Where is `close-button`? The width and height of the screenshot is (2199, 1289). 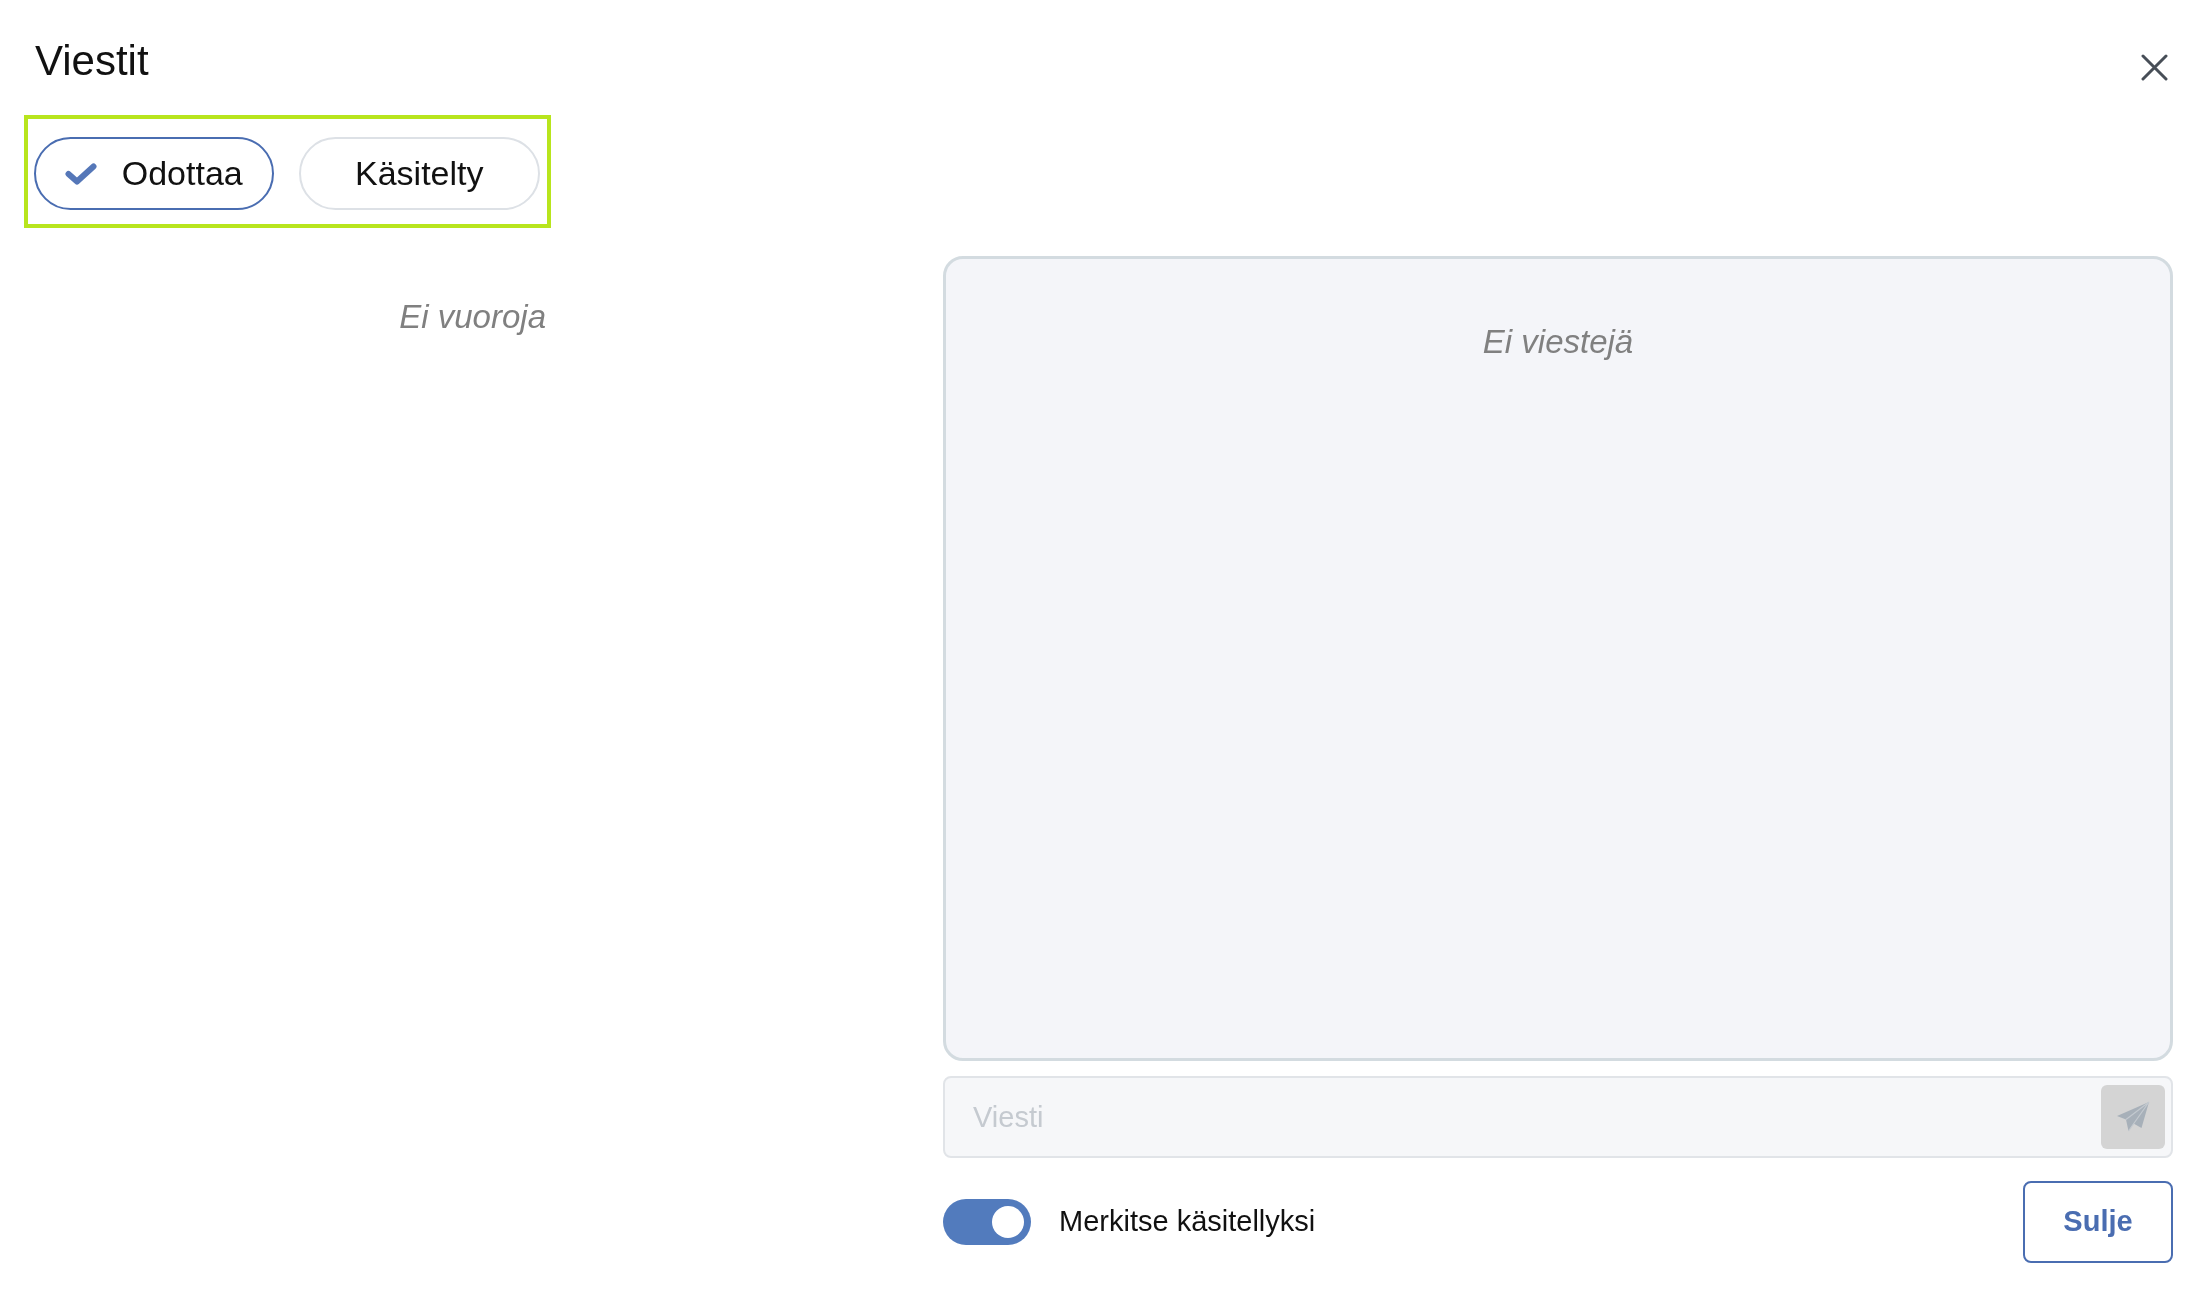
close-button is located at coordinates (2154, 67).